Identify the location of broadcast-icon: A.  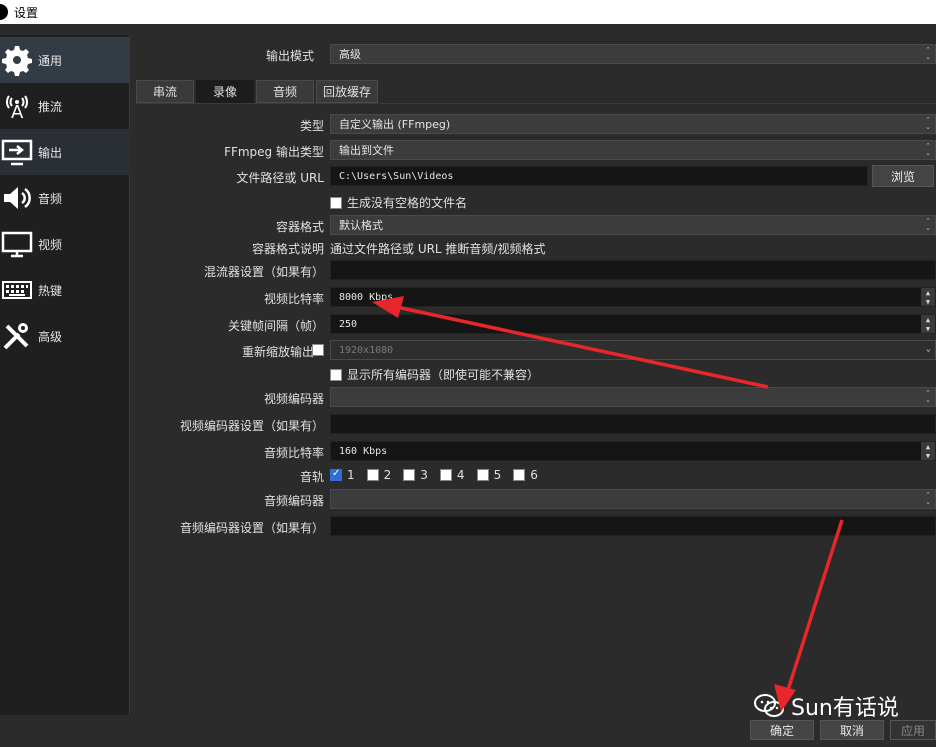
(17, 106).